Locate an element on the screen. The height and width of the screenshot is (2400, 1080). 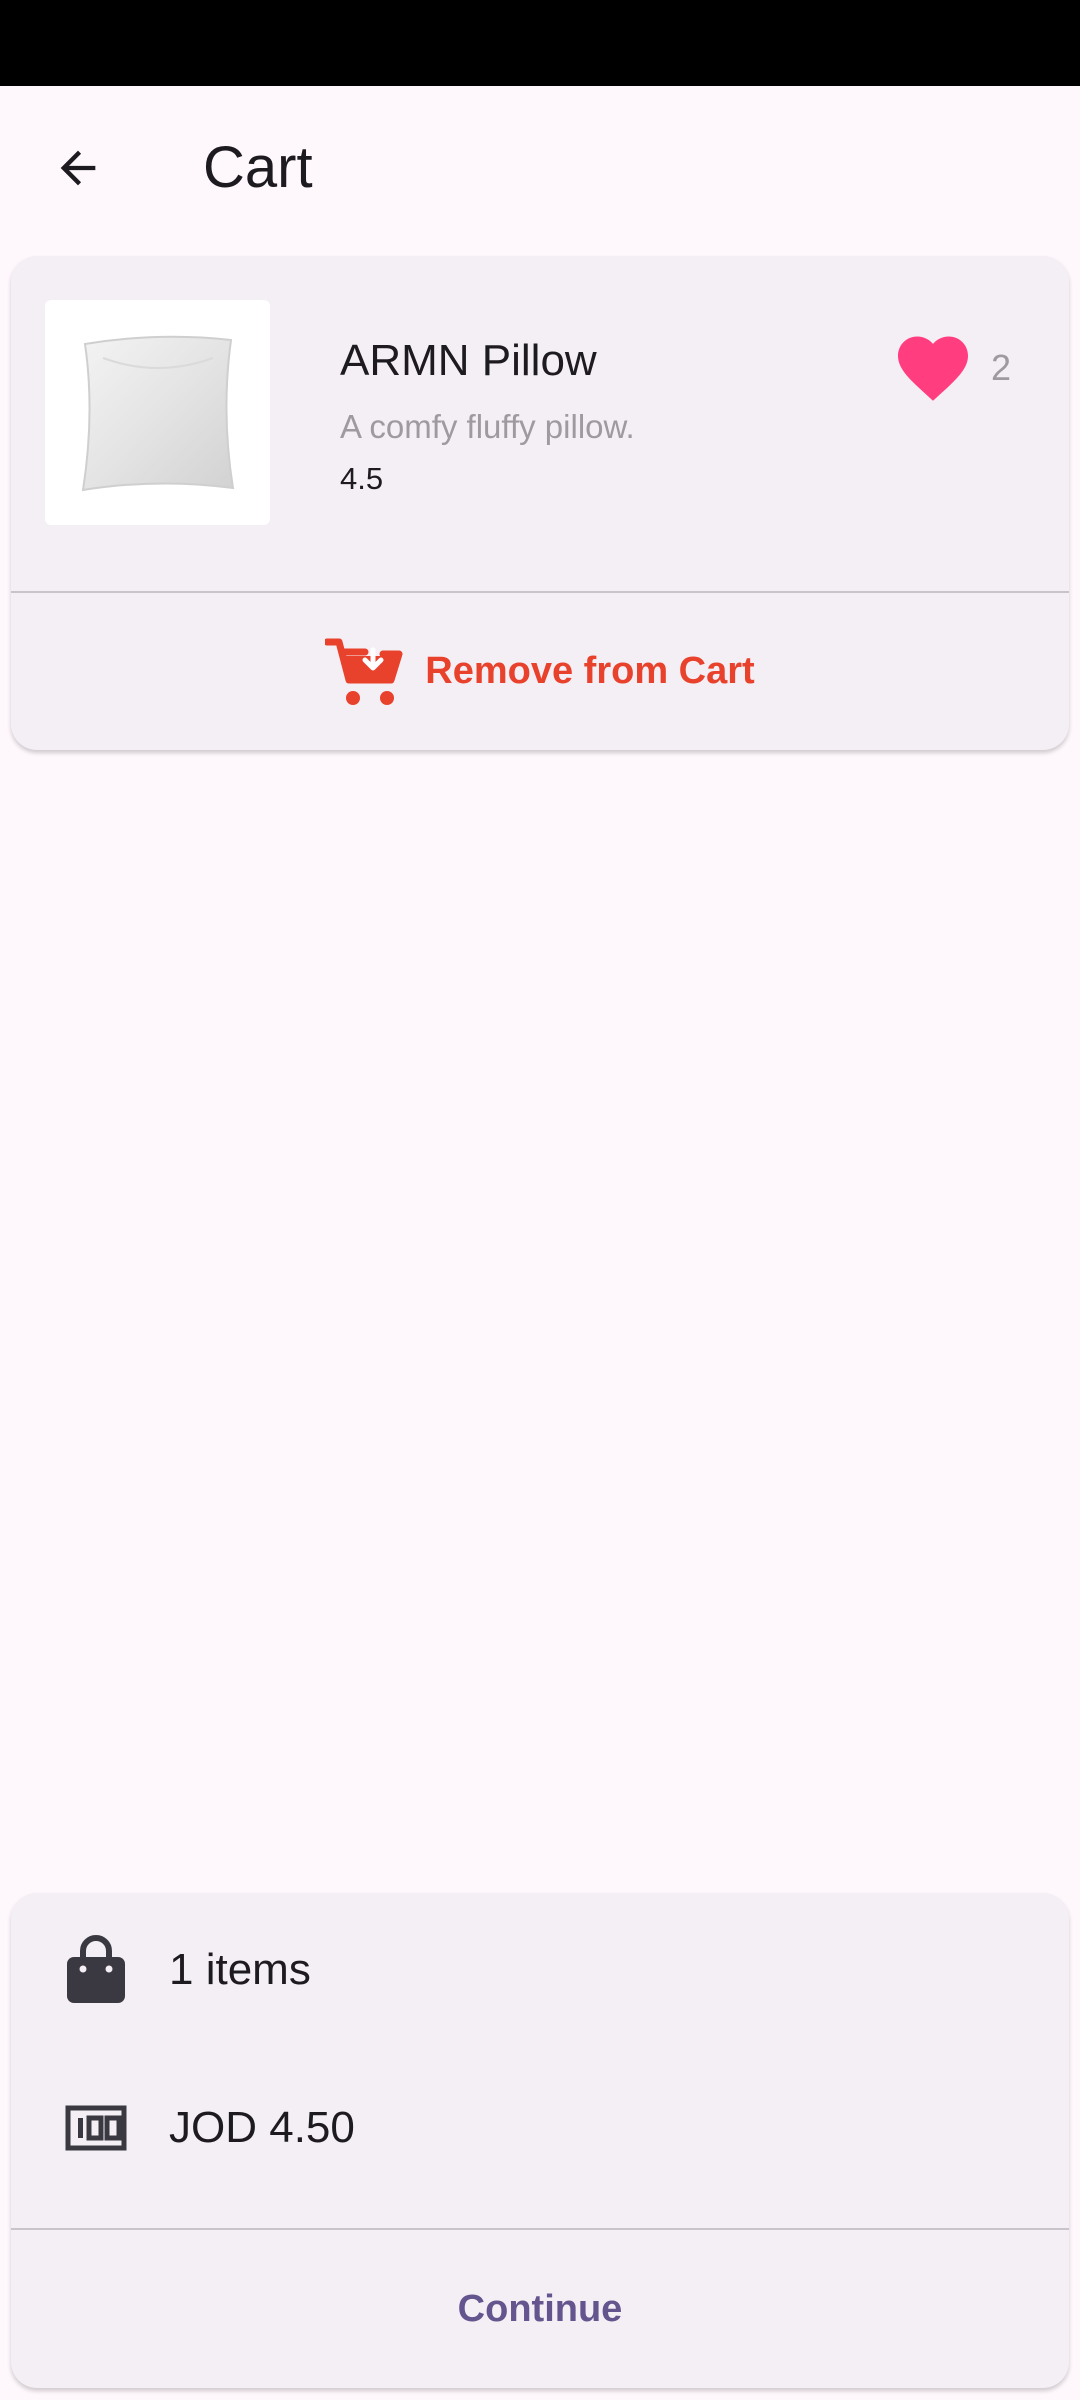
favorite-toggle: 2 is located at coordinates (951, 368).